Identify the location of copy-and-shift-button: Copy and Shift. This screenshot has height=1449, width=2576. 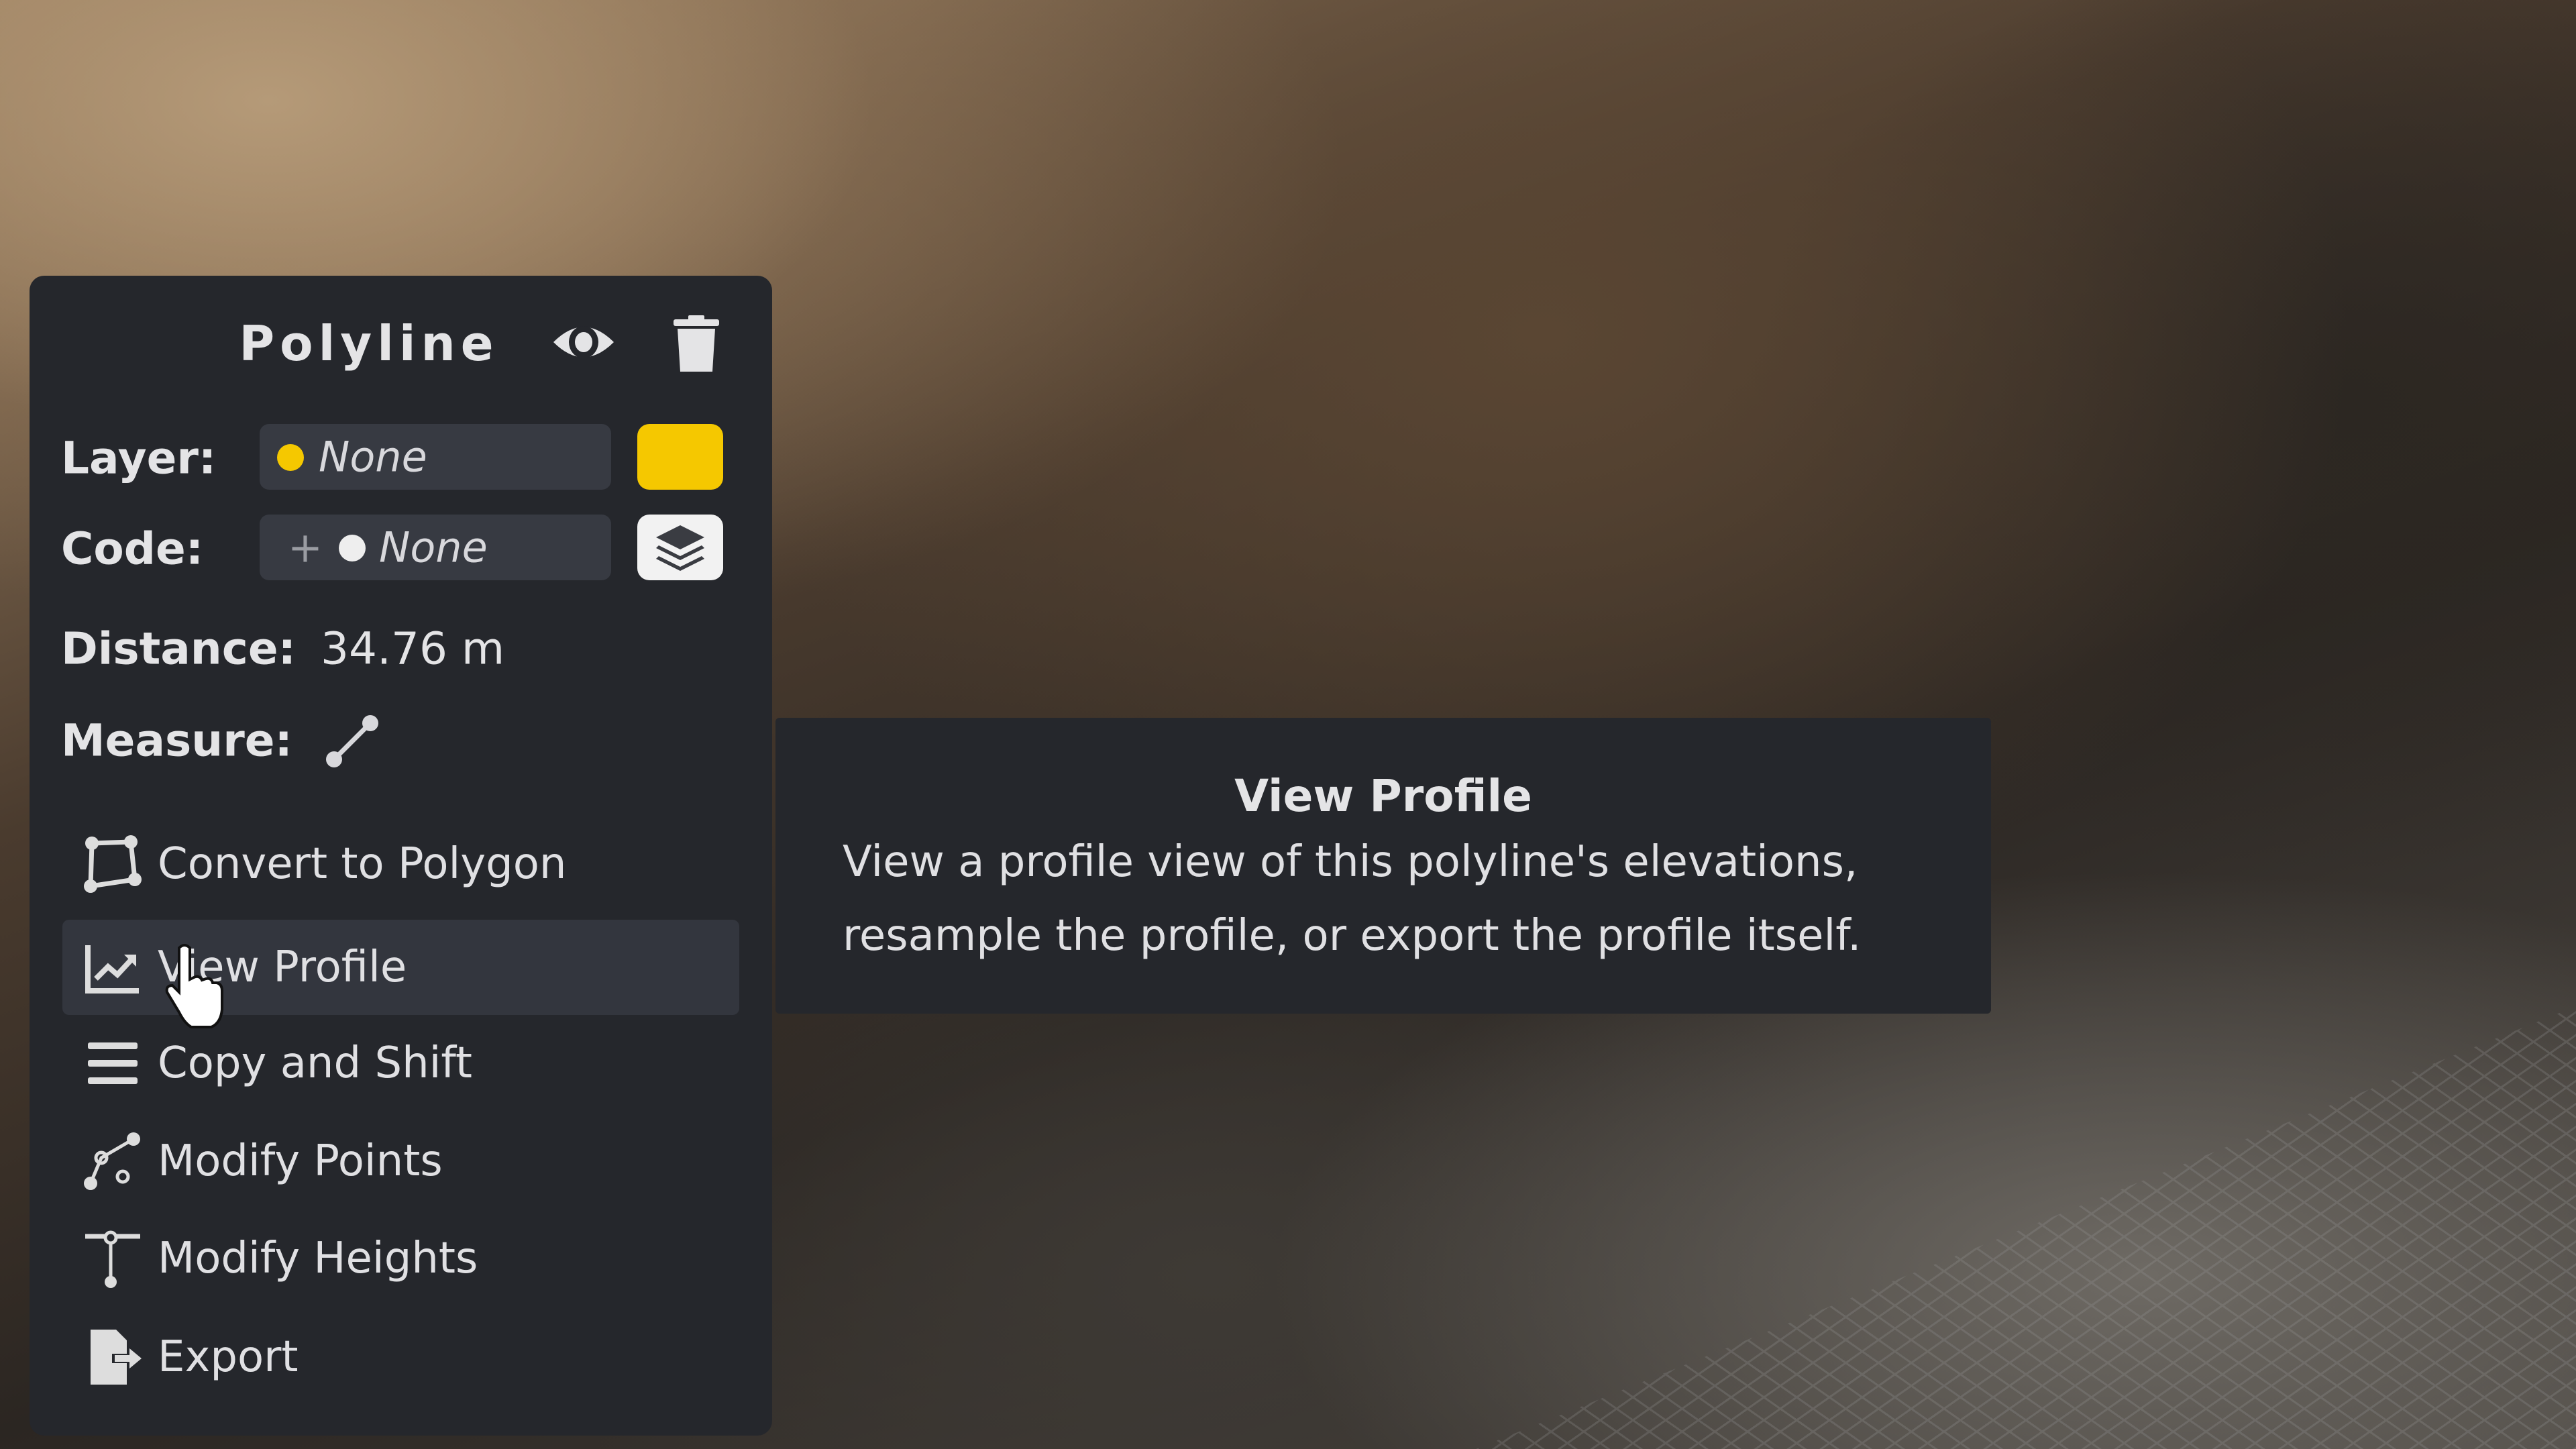
(400, 1063).